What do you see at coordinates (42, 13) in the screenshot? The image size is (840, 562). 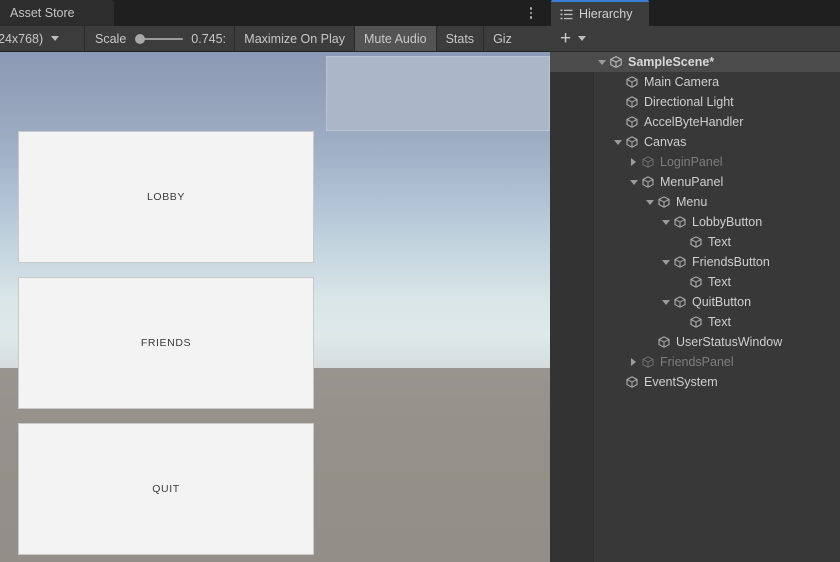 I see `tab-asset-store-label: Asset Store` at bounding box center [42, 13].